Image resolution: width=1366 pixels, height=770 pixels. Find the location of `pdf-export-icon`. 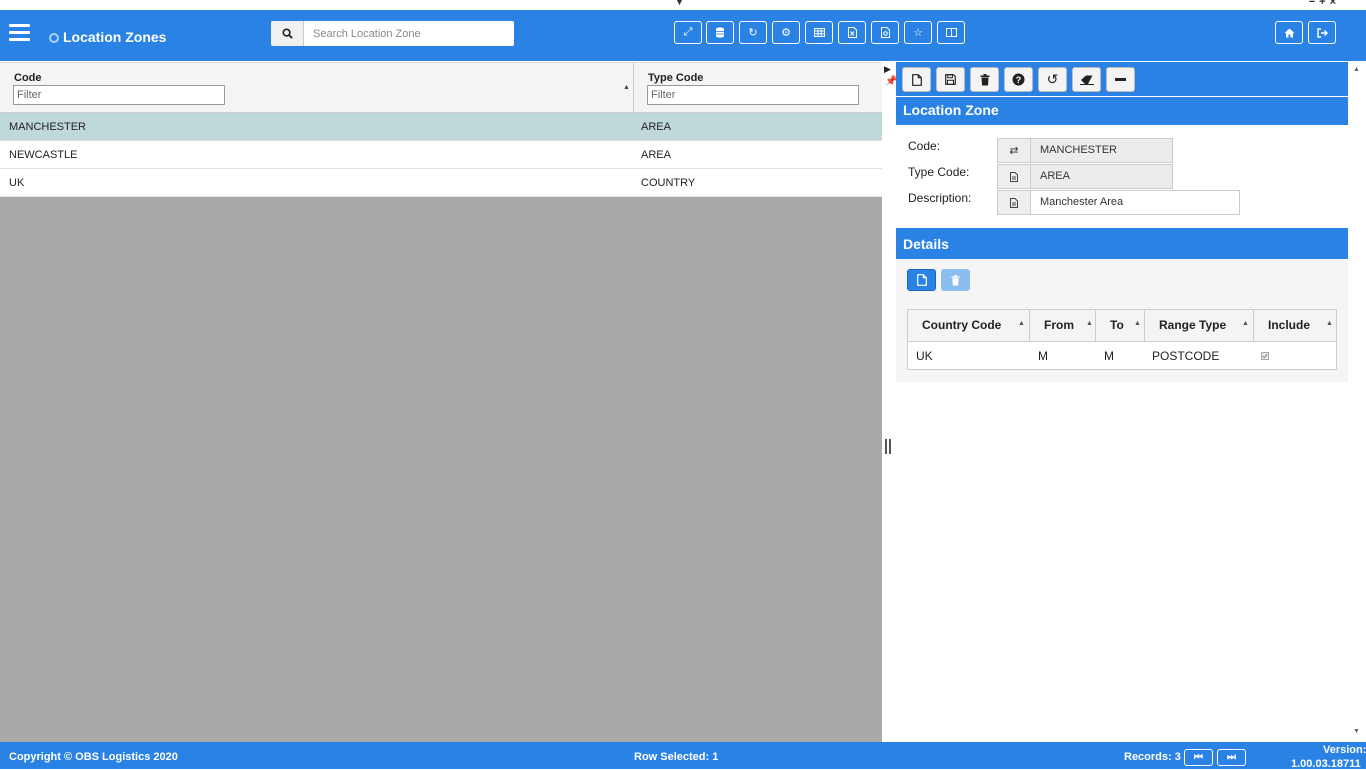

pdf-export-icon is located at coordinates (885, 32).